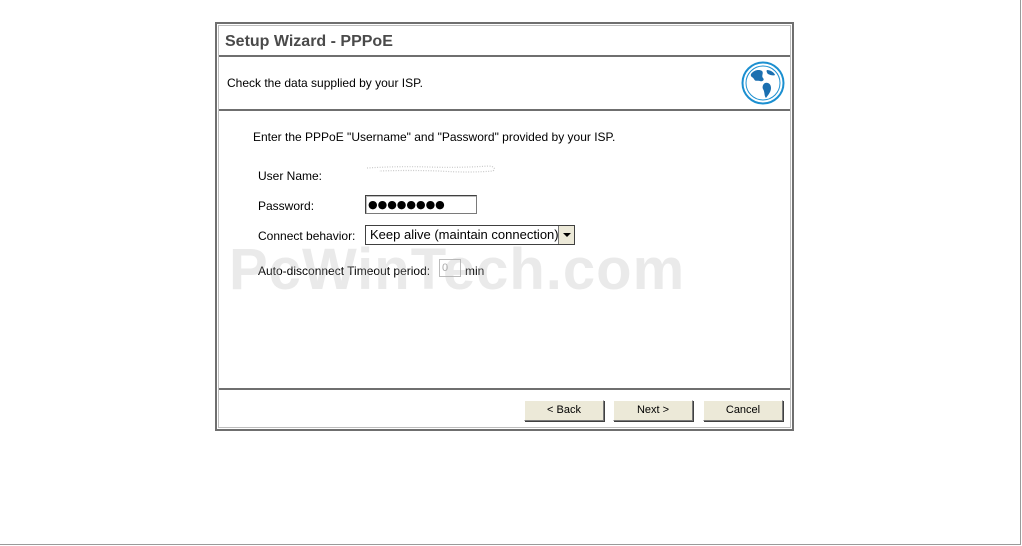  Describe the element at coordinates (475, 271) in the screenshot. I see `timeout-unit: min` at that location.